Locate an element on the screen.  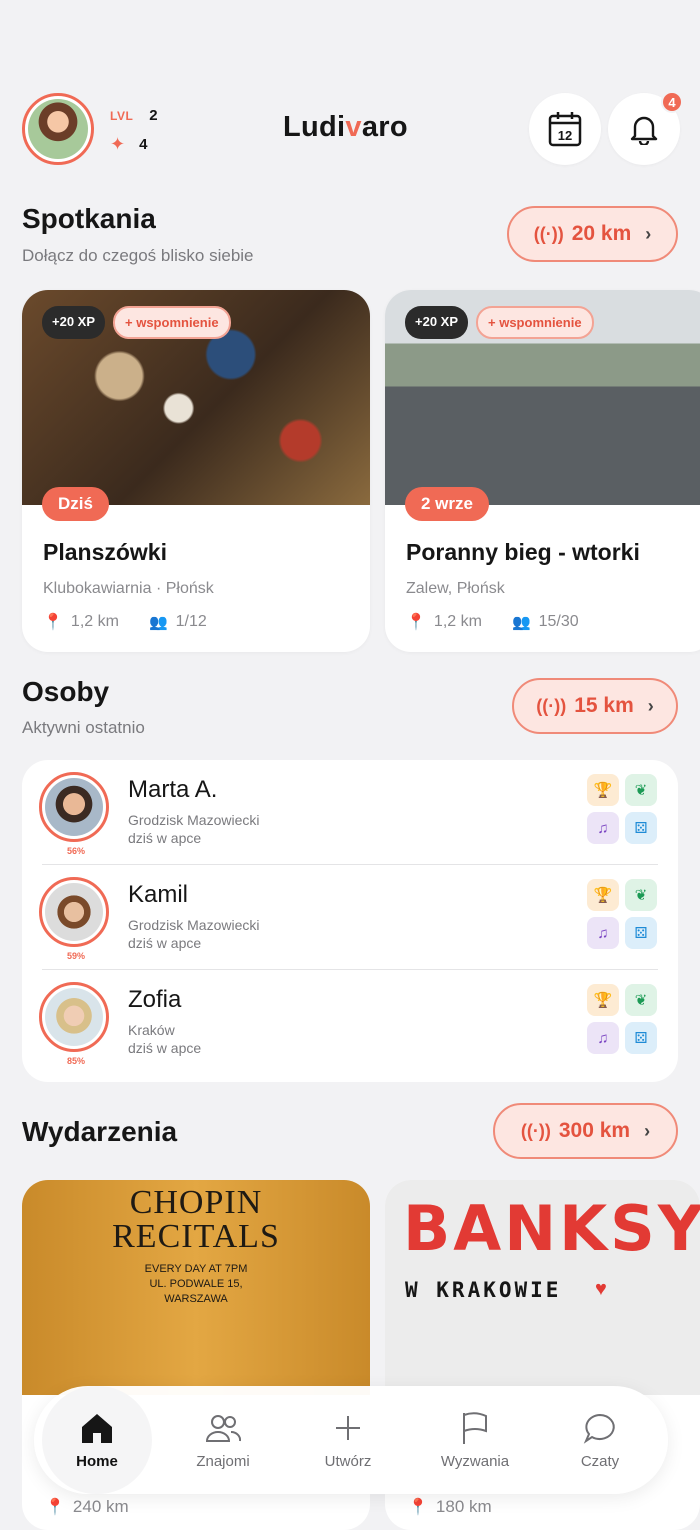
notifications-button: 4 is located at coordinates (645, 128).